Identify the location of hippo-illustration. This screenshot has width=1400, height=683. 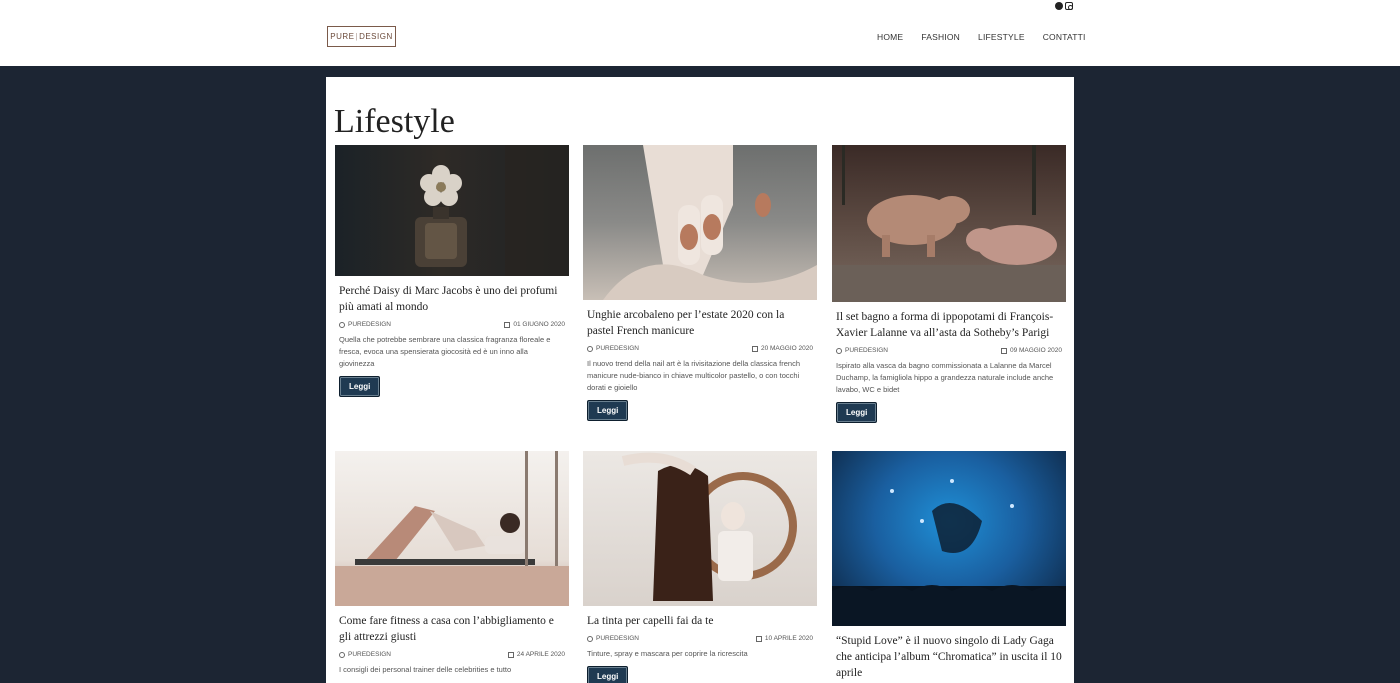
(949, 223).